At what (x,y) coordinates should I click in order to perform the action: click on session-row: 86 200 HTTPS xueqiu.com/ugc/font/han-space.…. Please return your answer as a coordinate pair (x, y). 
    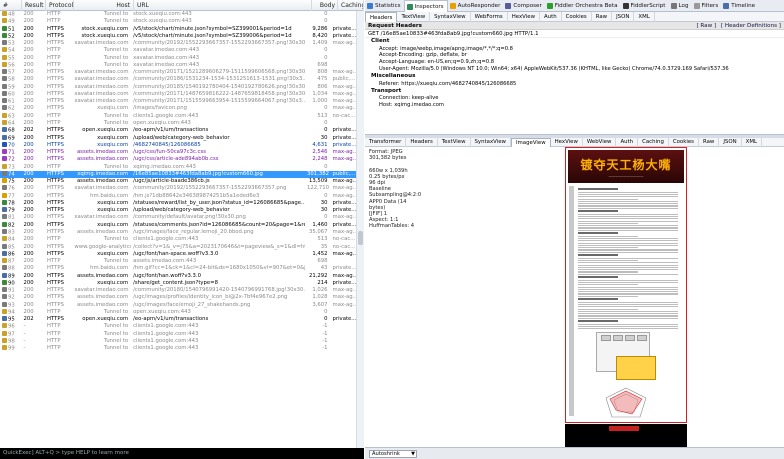
    Looking at the image, I should click on (178, 254).